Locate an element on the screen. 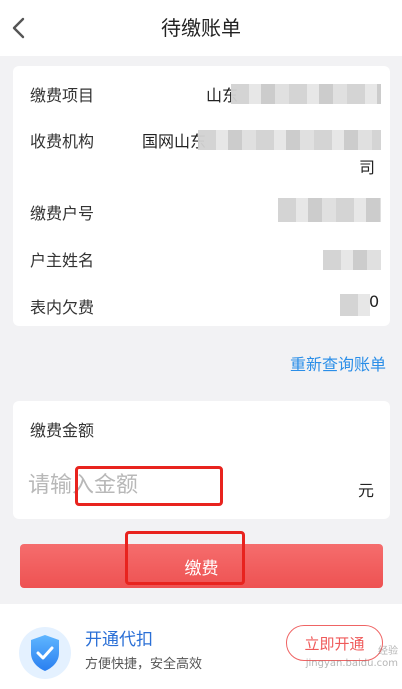  arrears-label: 表内欠费 is located at coordinates (62, 307).